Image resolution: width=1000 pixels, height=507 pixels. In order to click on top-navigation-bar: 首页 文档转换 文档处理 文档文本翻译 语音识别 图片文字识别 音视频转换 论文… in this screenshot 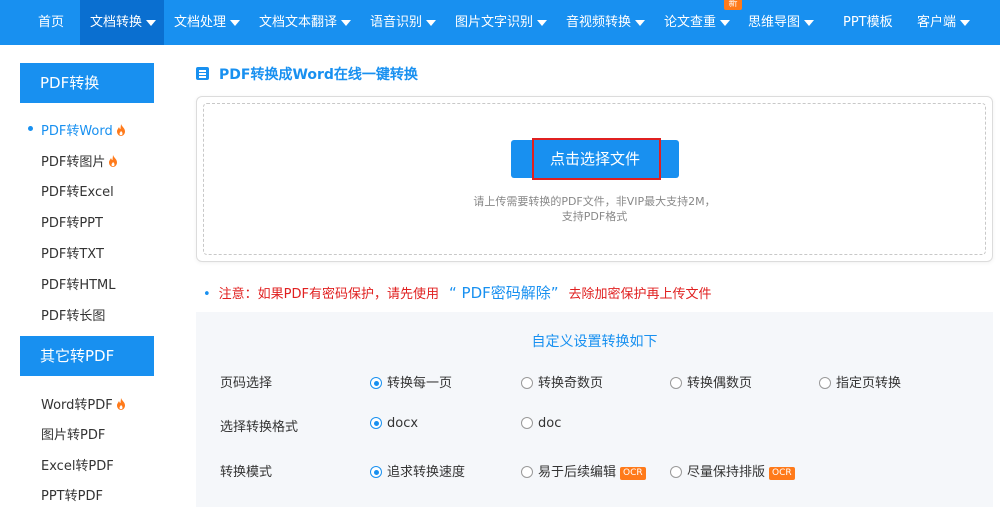, I will do `click(500, 22)`.